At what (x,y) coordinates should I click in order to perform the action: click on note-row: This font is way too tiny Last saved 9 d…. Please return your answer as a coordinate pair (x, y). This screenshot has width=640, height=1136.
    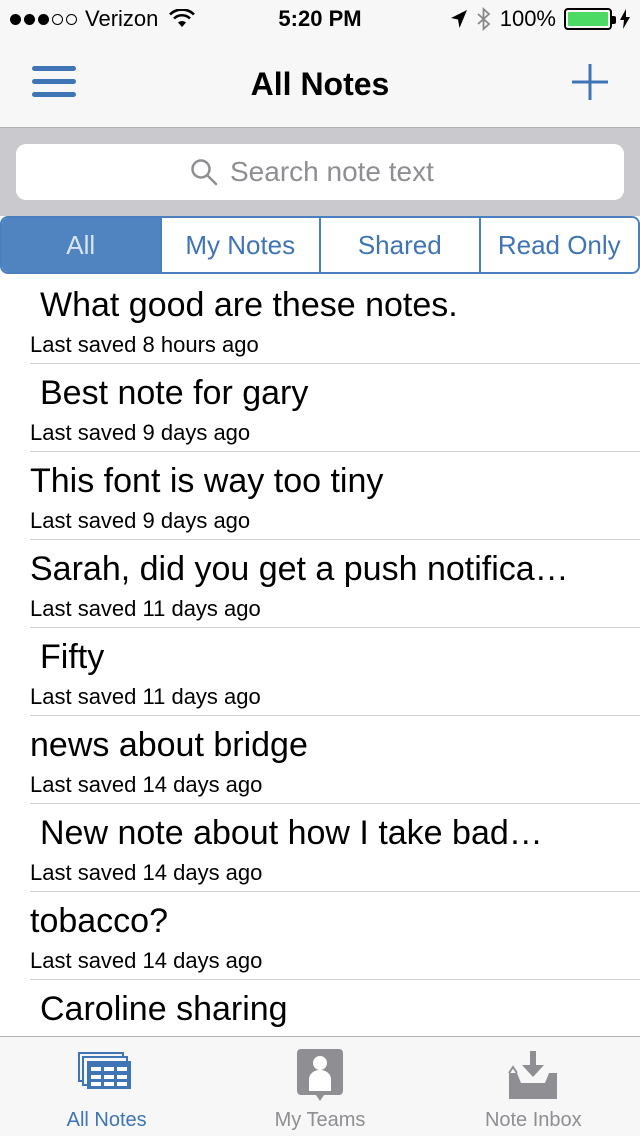
    Looking at the image, I should click on (335, 496).